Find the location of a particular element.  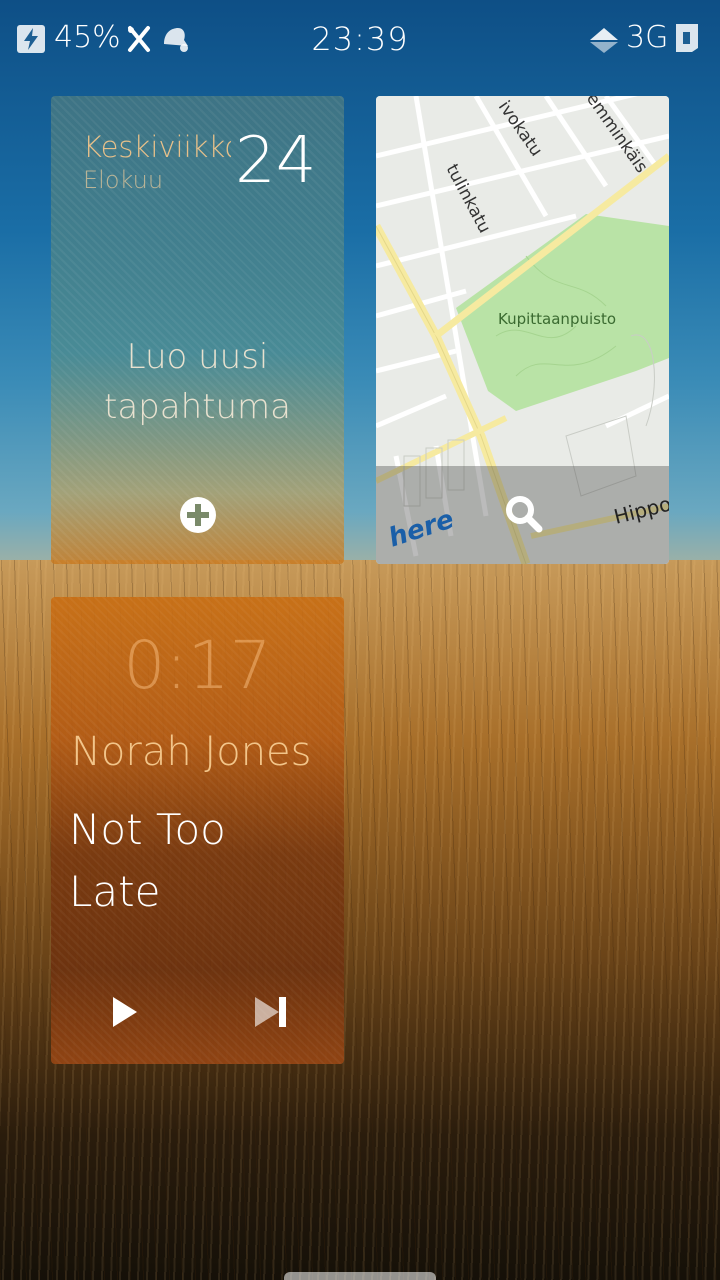

signal-icon is located at coordinates (604, 40).